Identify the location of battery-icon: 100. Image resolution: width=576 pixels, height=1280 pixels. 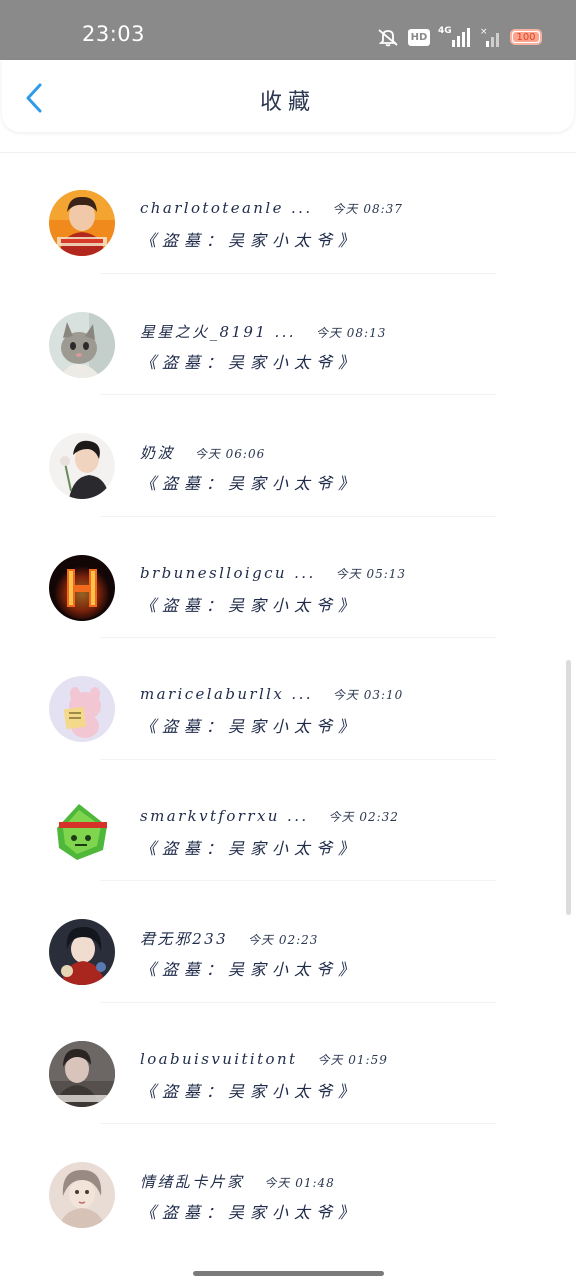
(526, 37).